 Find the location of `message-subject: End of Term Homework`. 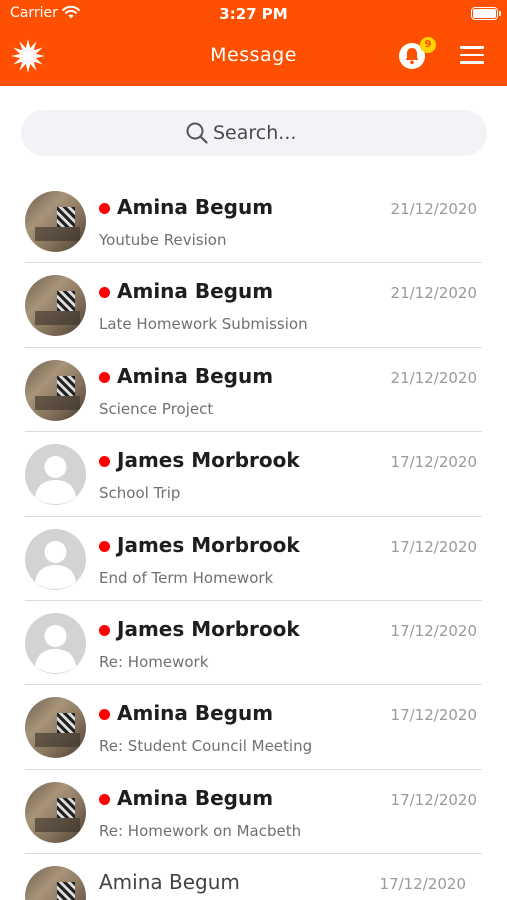

message-subject: End of Term Homework is located at coordinates (186, 577).